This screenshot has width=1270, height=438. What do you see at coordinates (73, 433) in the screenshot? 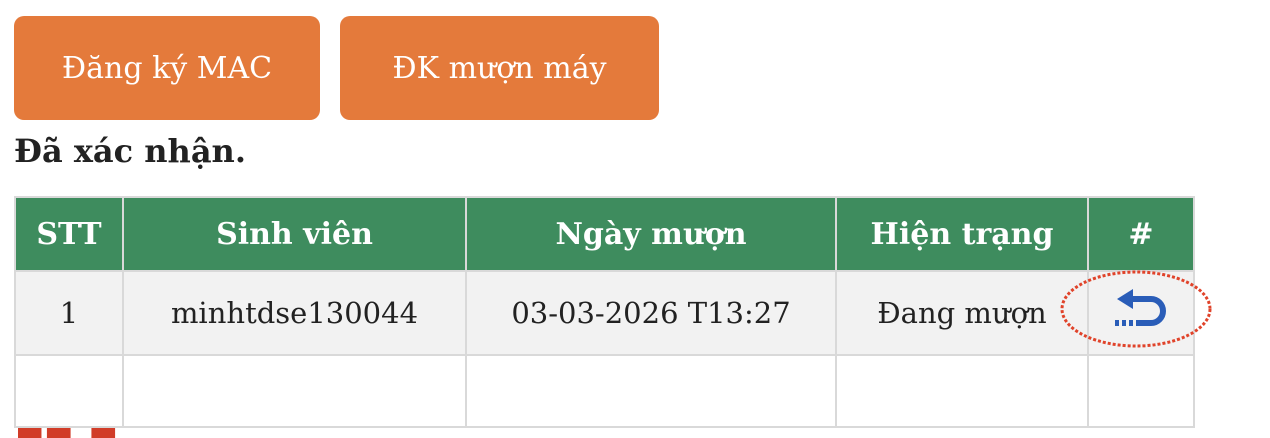
I see `cutoff-text: ▀▀ ▀` at bounding box center [73, 433].